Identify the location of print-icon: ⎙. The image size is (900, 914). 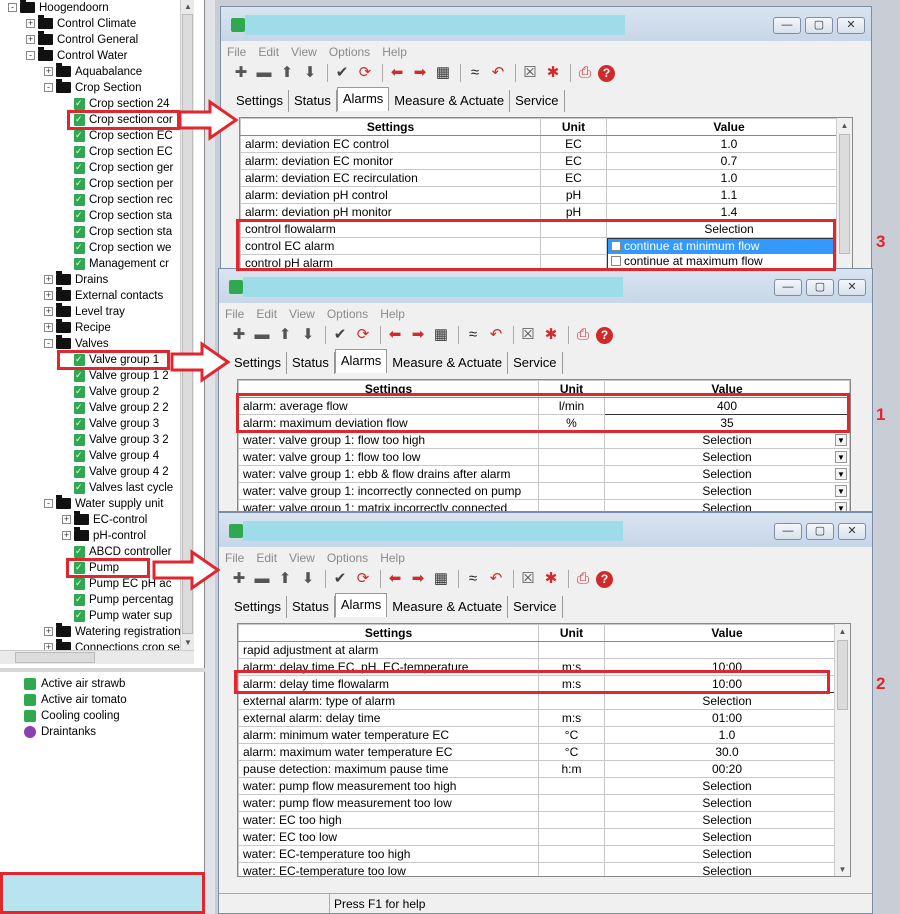
(585, 73).